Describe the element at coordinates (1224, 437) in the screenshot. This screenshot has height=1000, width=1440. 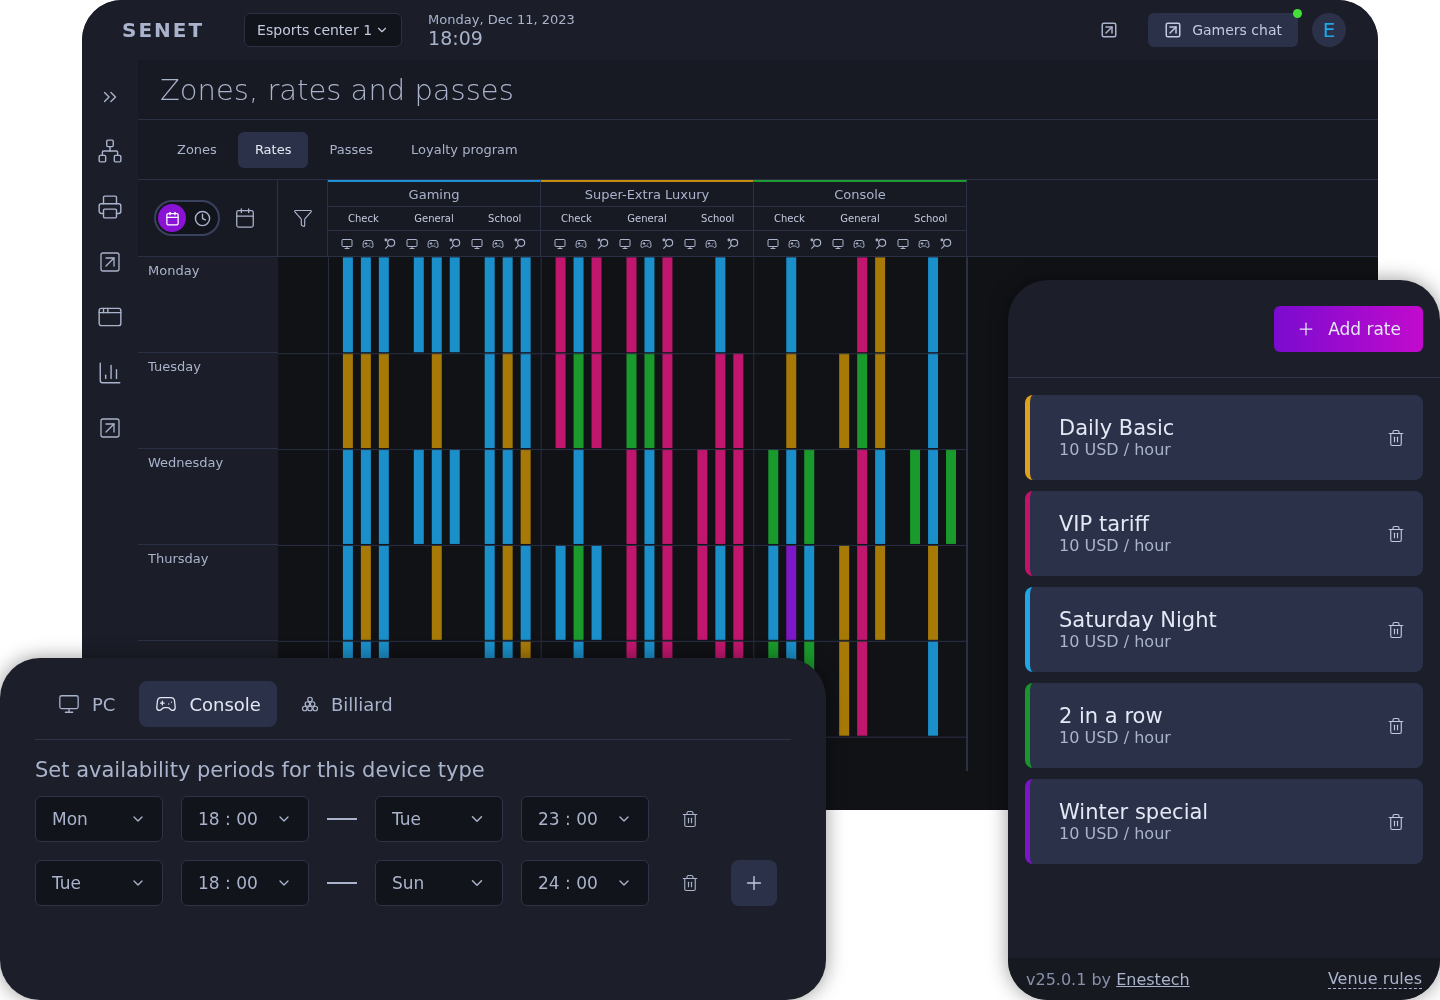
I see `rate-card: Daily Basic 10 USD / hour` at that location.